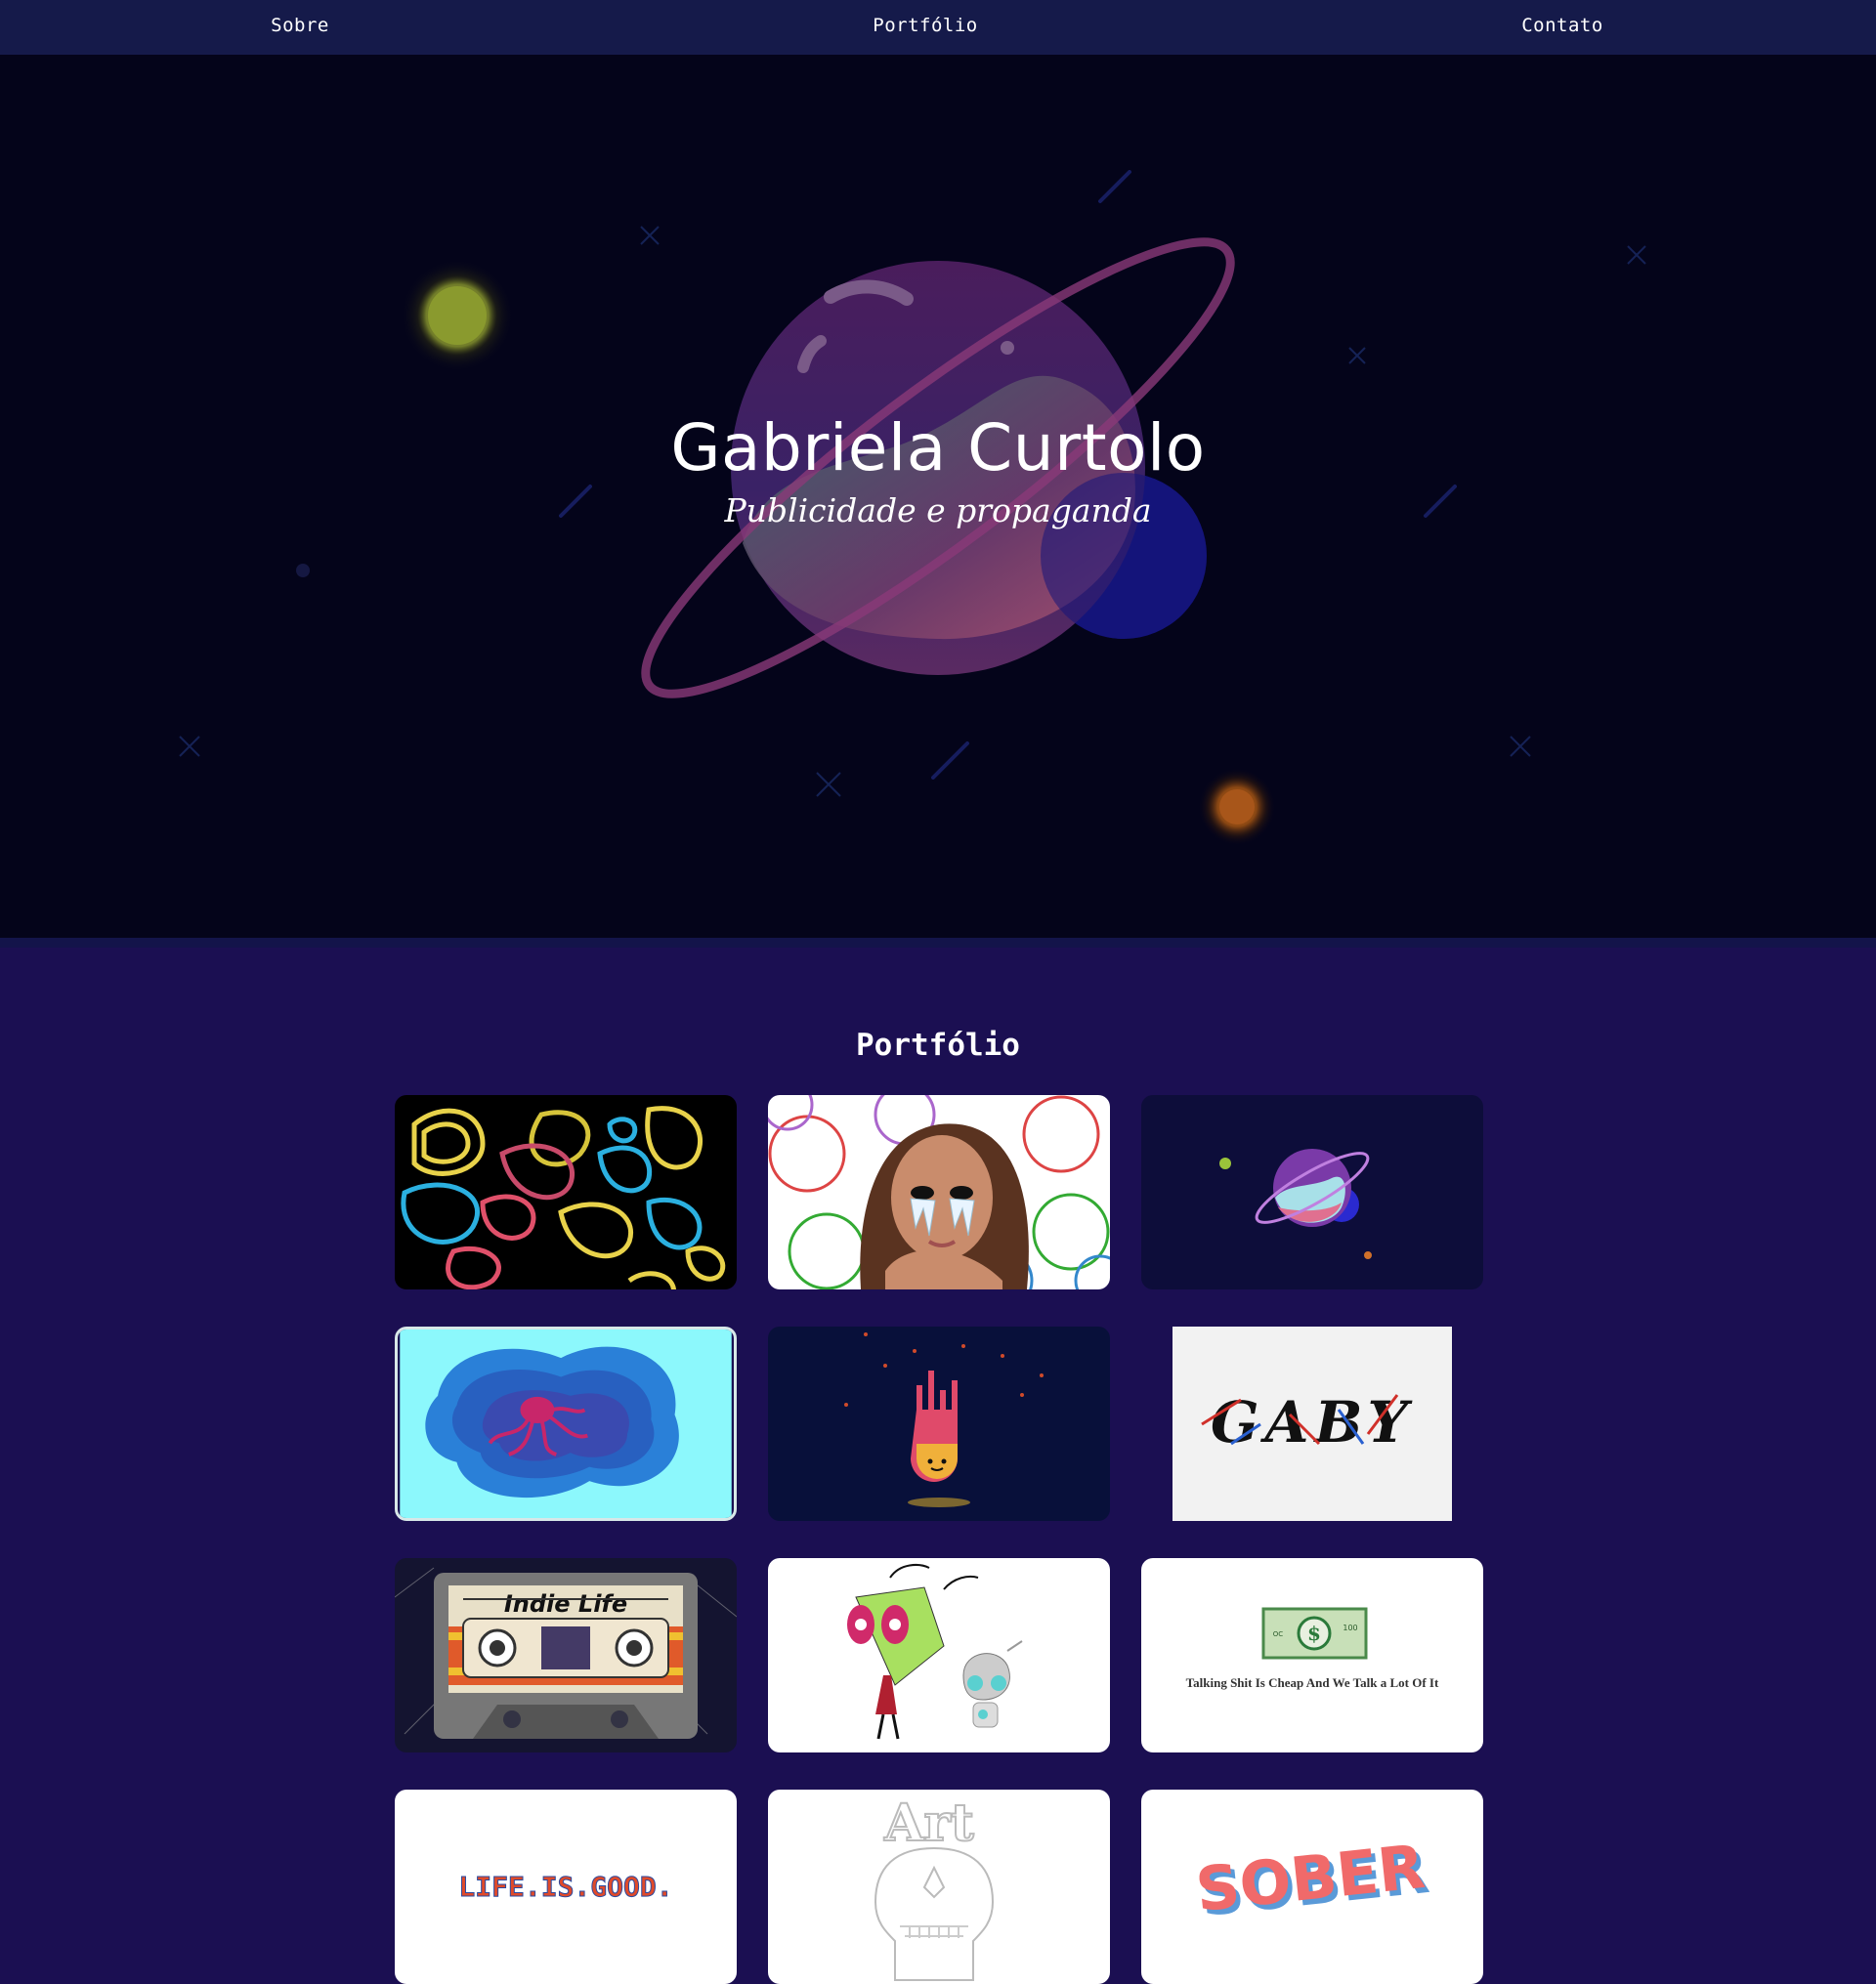 Image resolution: width=1876 pixels, height=1984 pixels. I want to click on portfolio-card-sober-lettering: SOBER SOBER, so click(1312, 1887).